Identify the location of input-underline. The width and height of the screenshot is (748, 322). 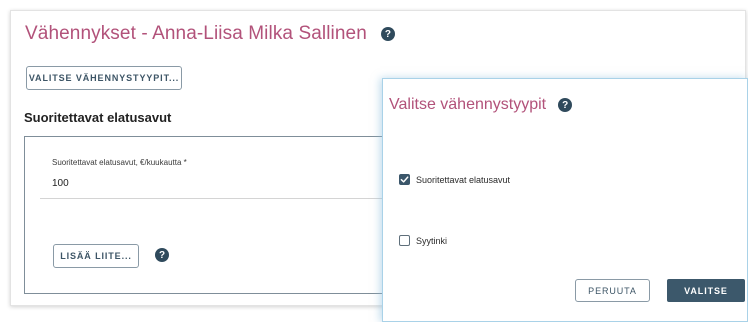
(232, 198).